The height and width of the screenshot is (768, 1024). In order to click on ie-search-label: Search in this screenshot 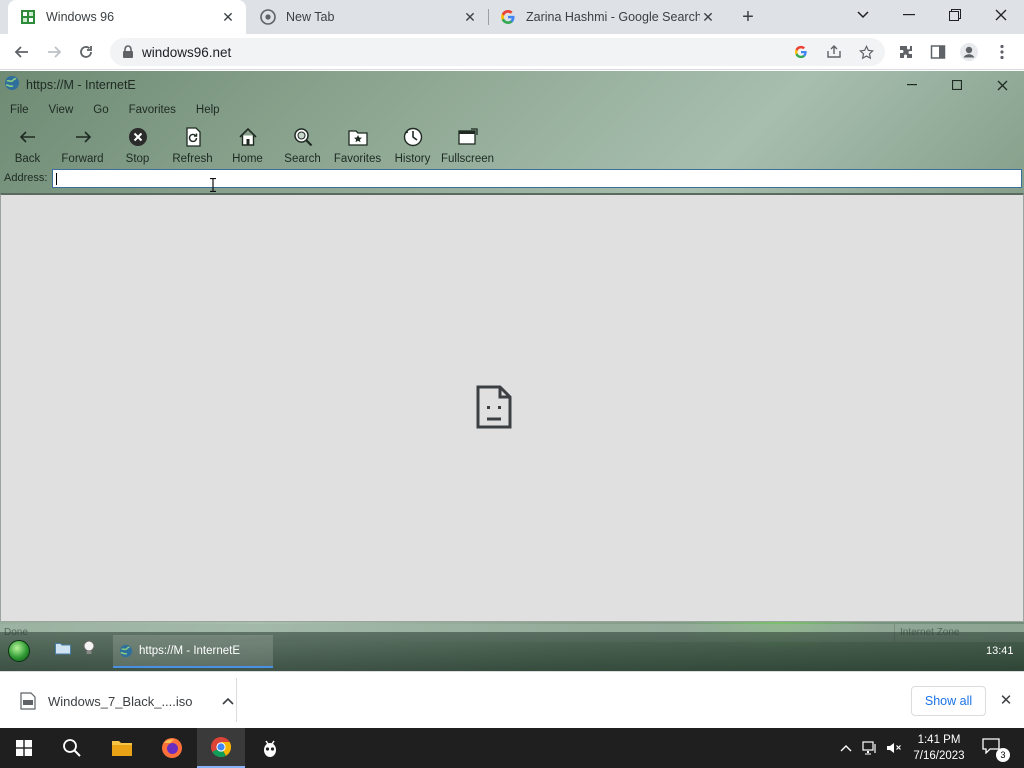, I will do `click(302, 159)`.